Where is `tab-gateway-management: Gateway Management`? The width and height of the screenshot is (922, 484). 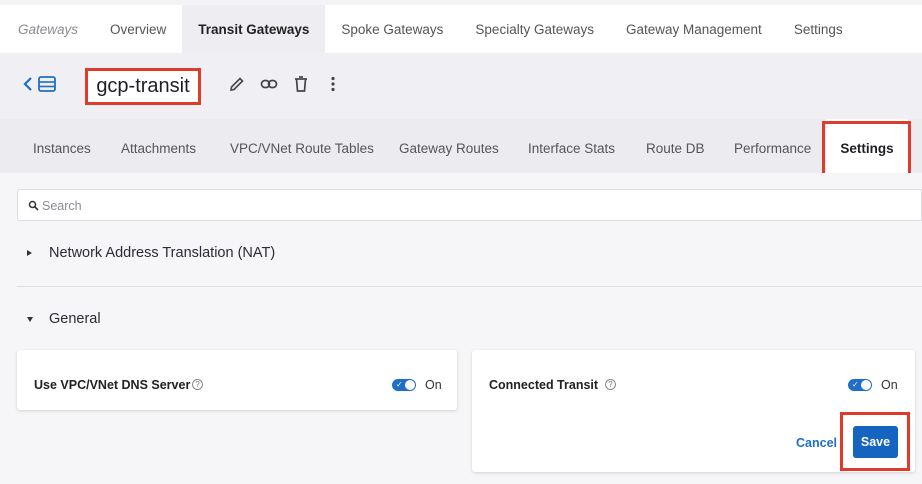
tab-gateway-management: Gateway Management is located at coordinates (694, 29).